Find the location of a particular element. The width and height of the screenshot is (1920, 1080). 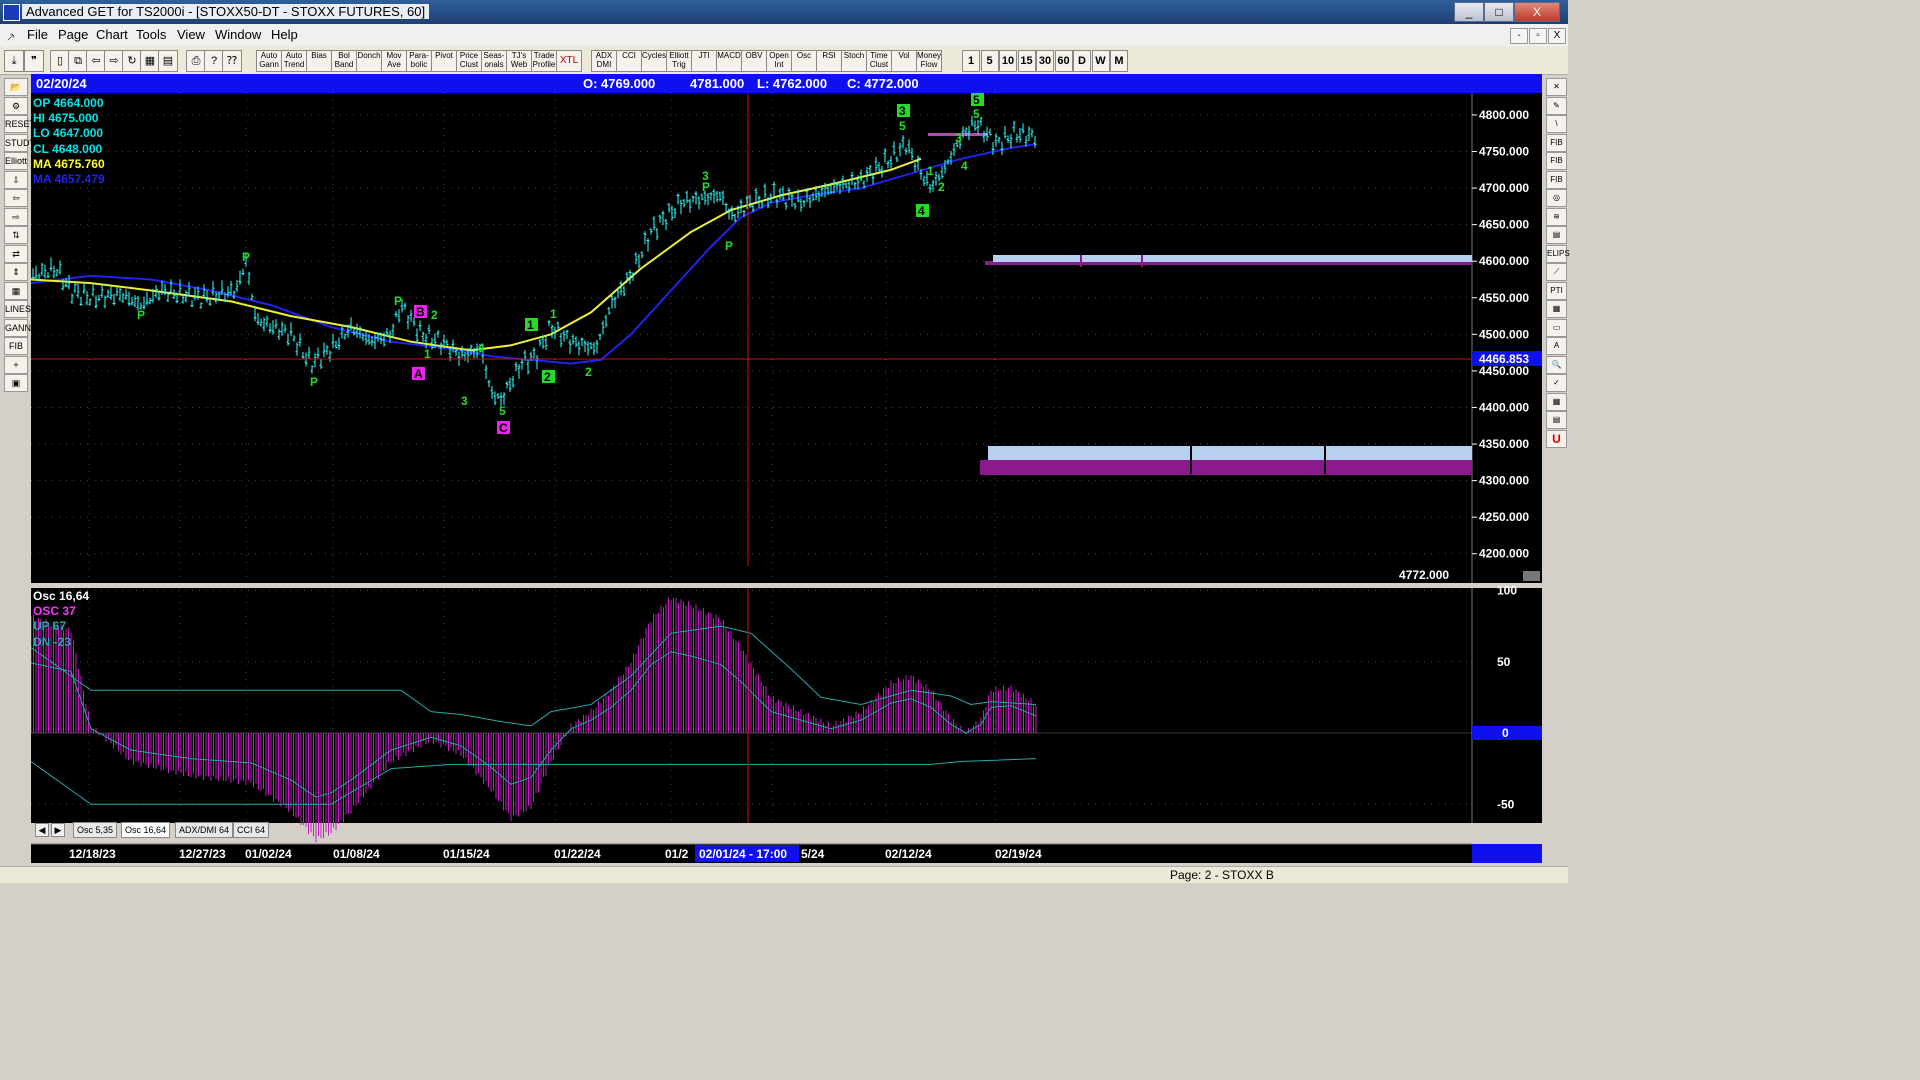

right-tool-8: ▤ is located at coordinates (1556, 235).